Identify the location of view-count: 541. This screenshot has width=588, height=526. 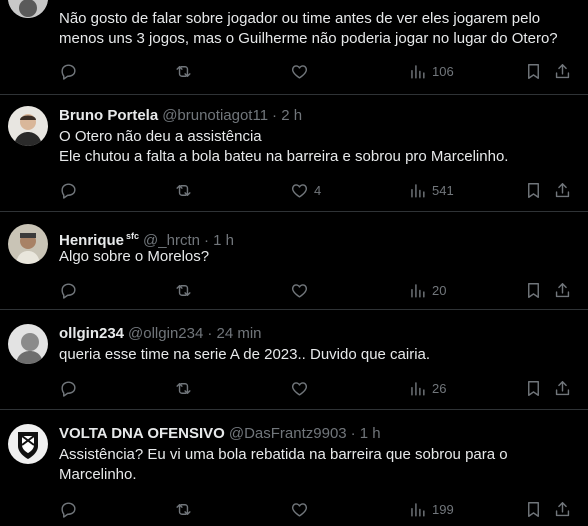
(443, 190).